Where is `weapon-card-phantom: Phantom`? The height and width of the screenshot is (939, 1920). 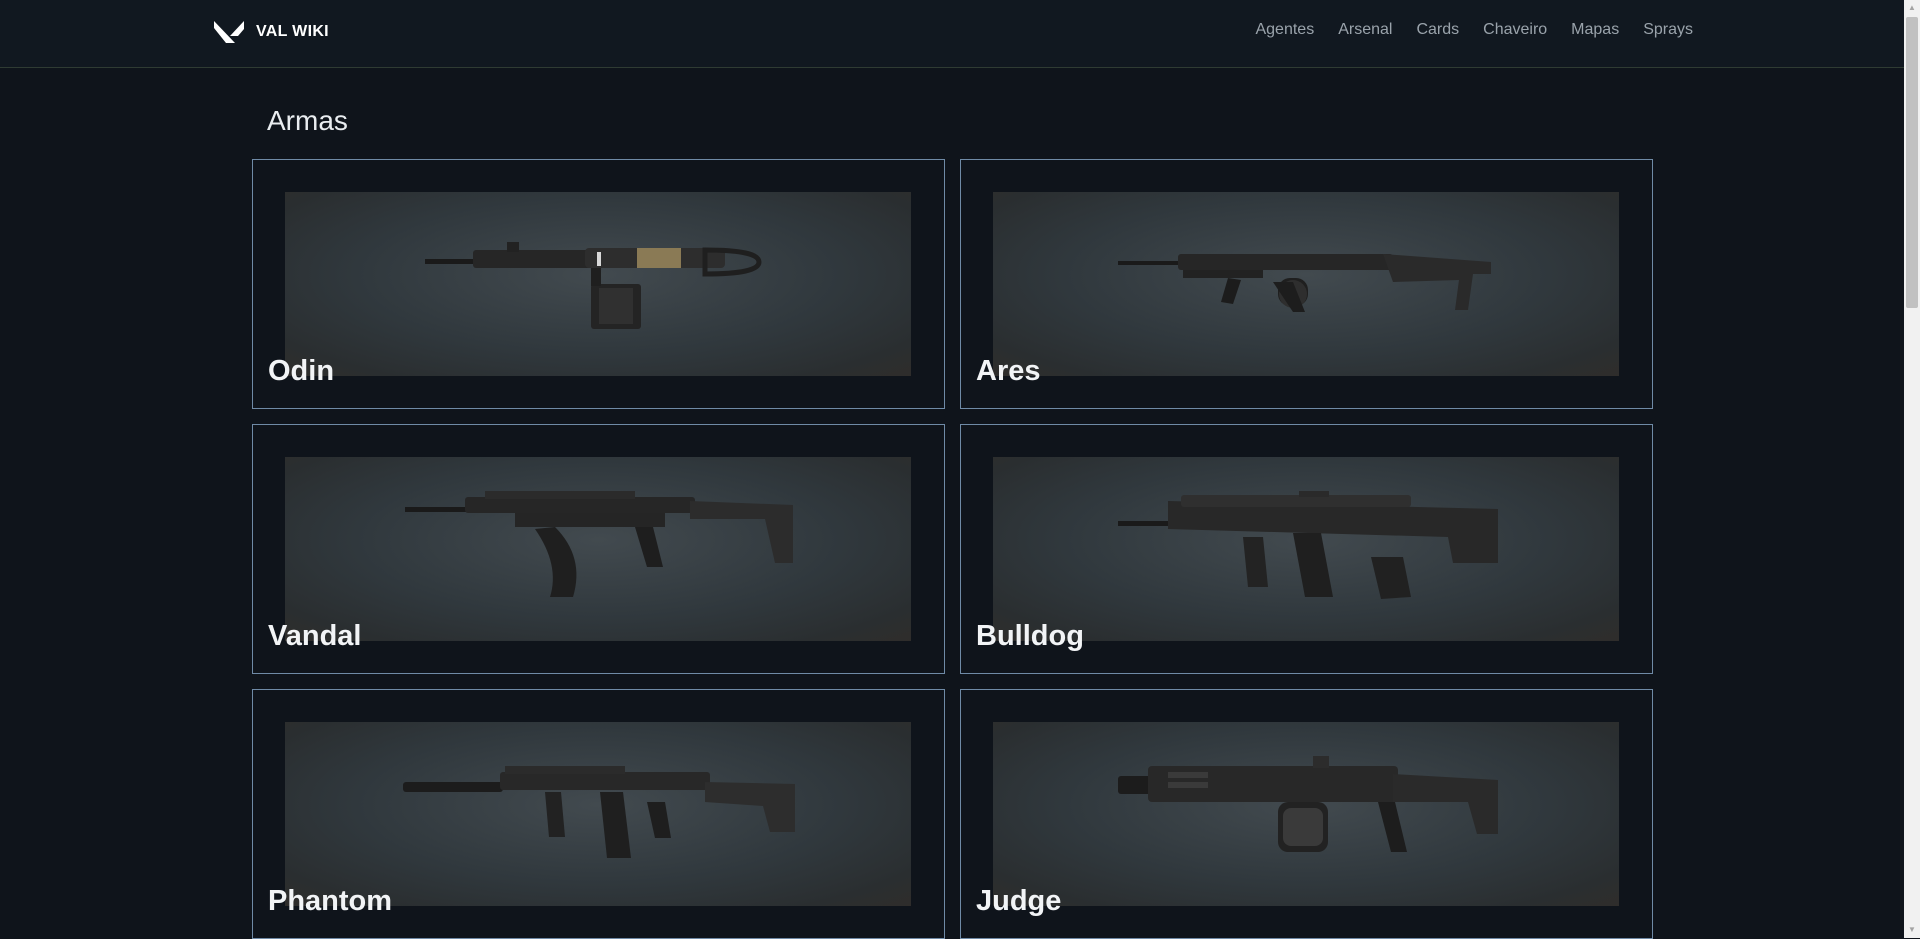 weapon-card-phantom: Phantom is located at coordinates (598, 814).